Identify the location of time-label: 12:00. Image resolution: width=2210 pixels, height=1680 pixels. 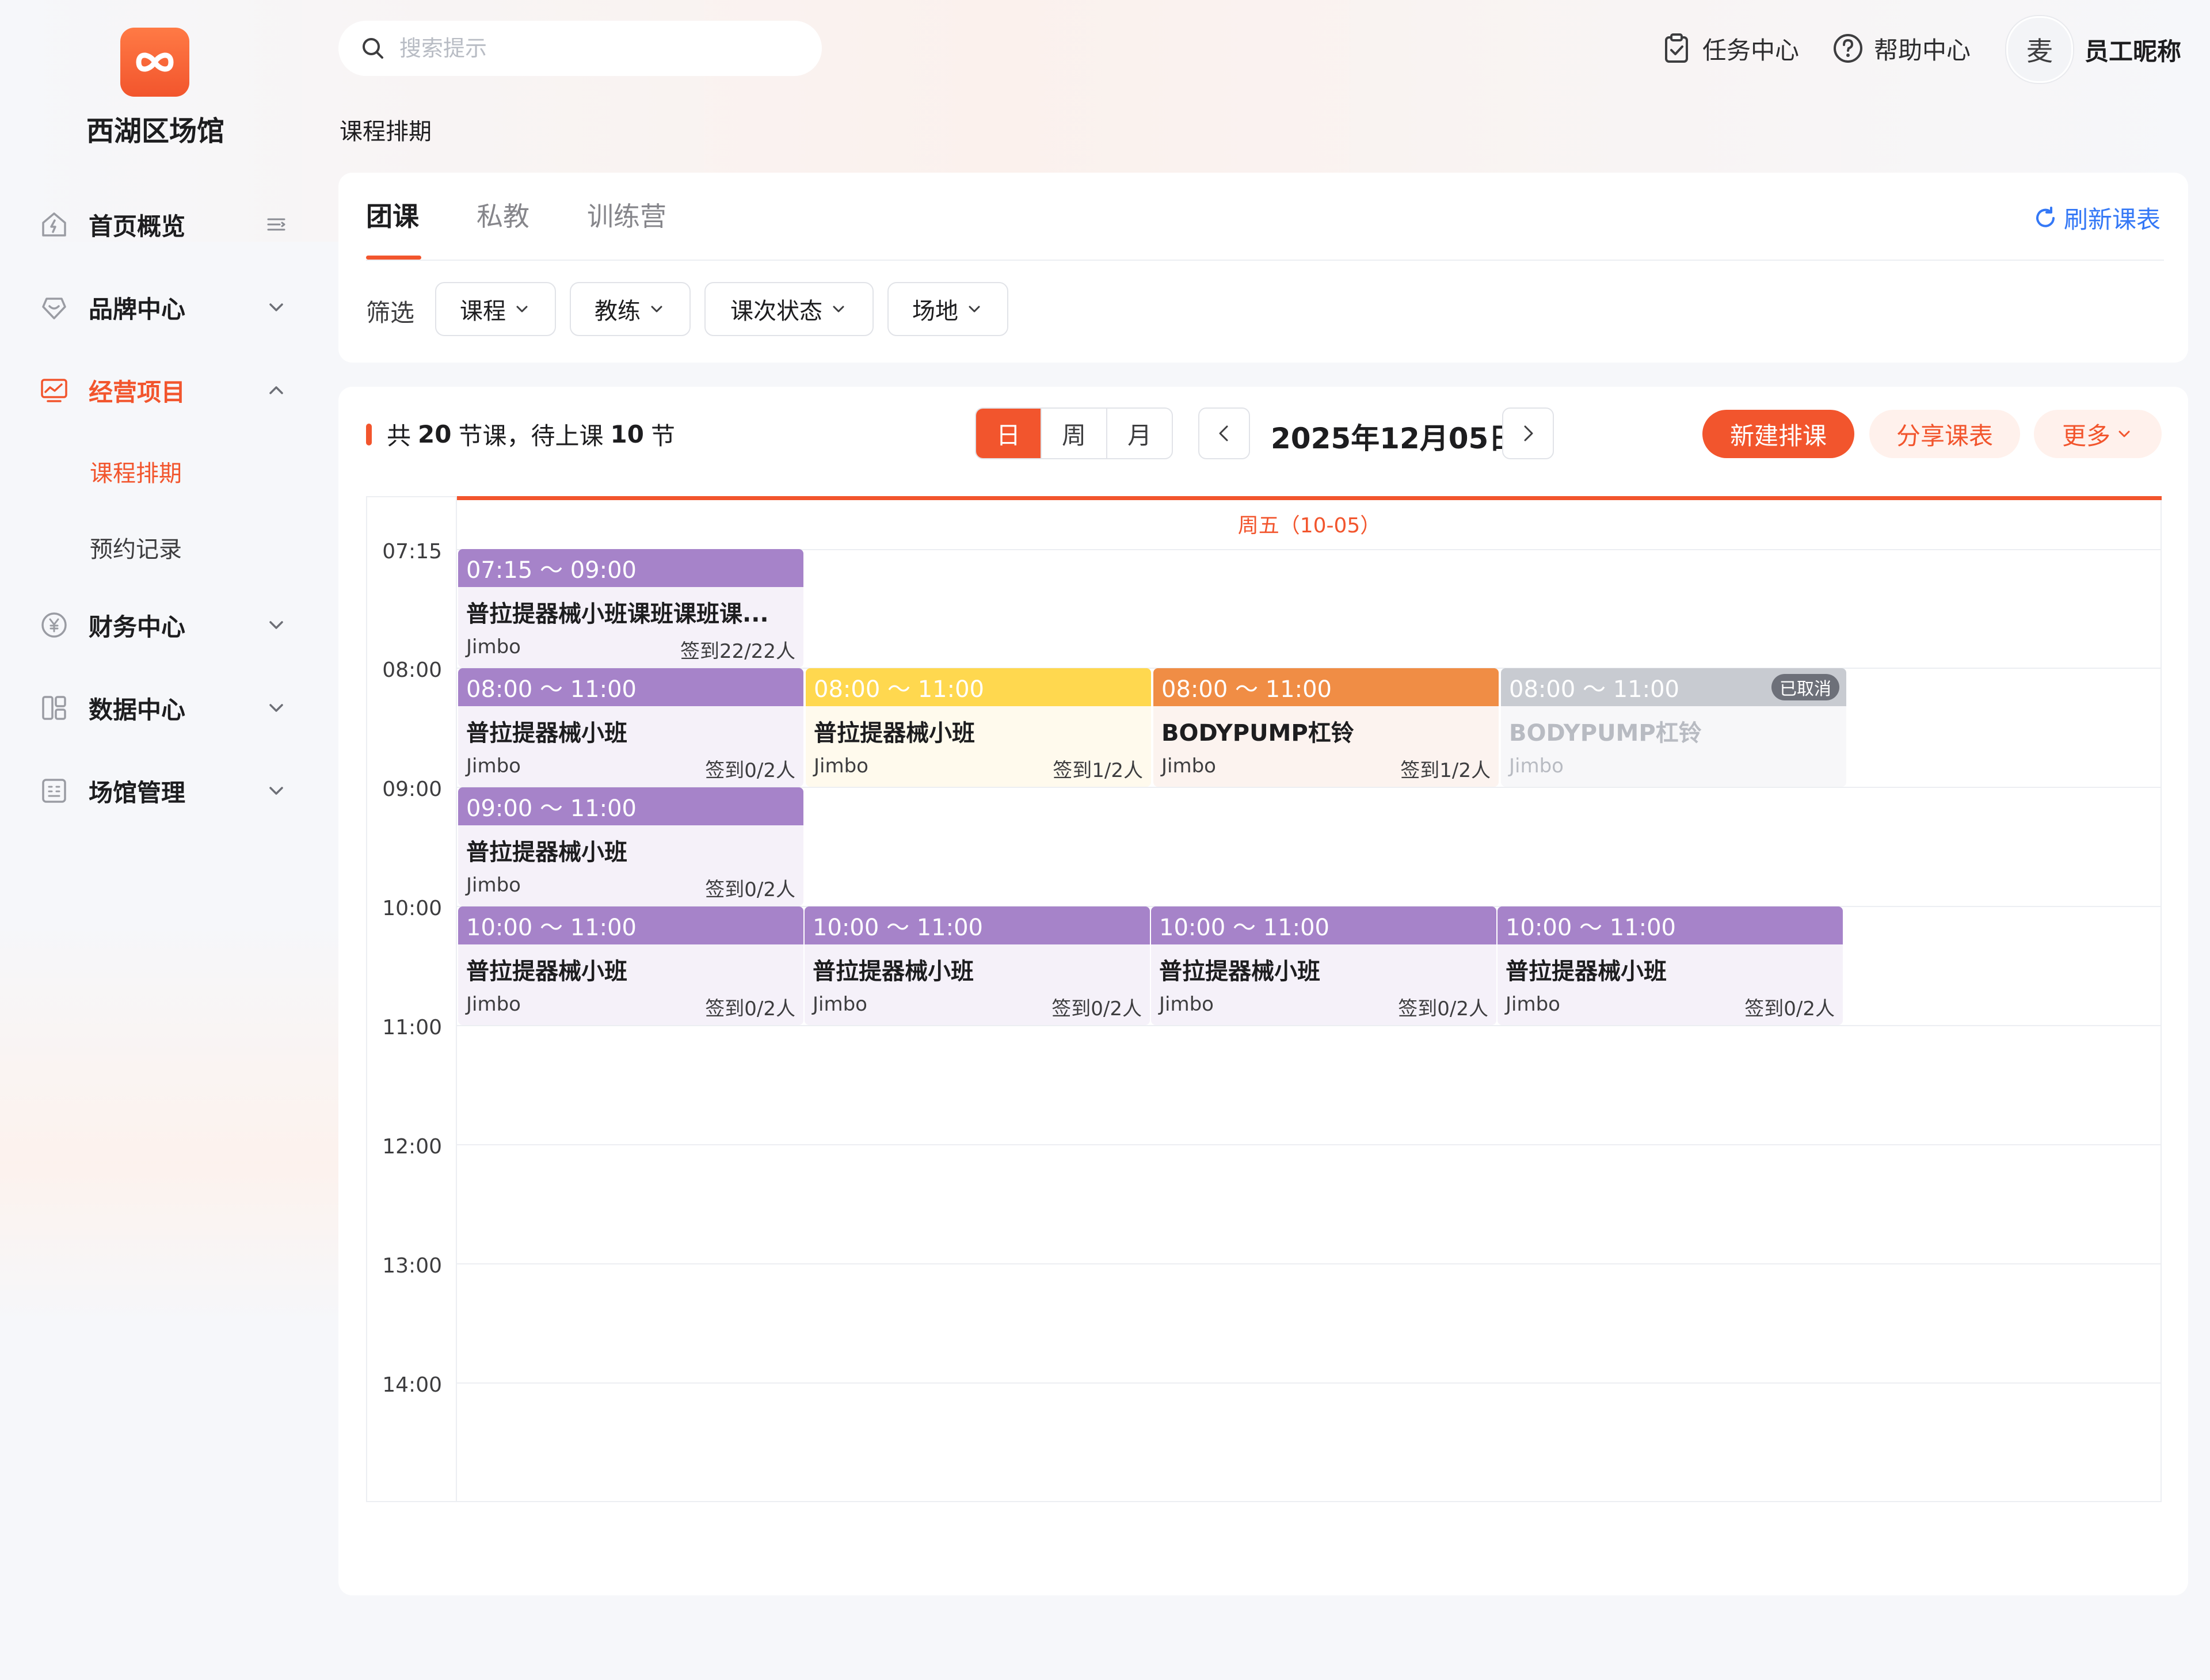
(412, 1147).